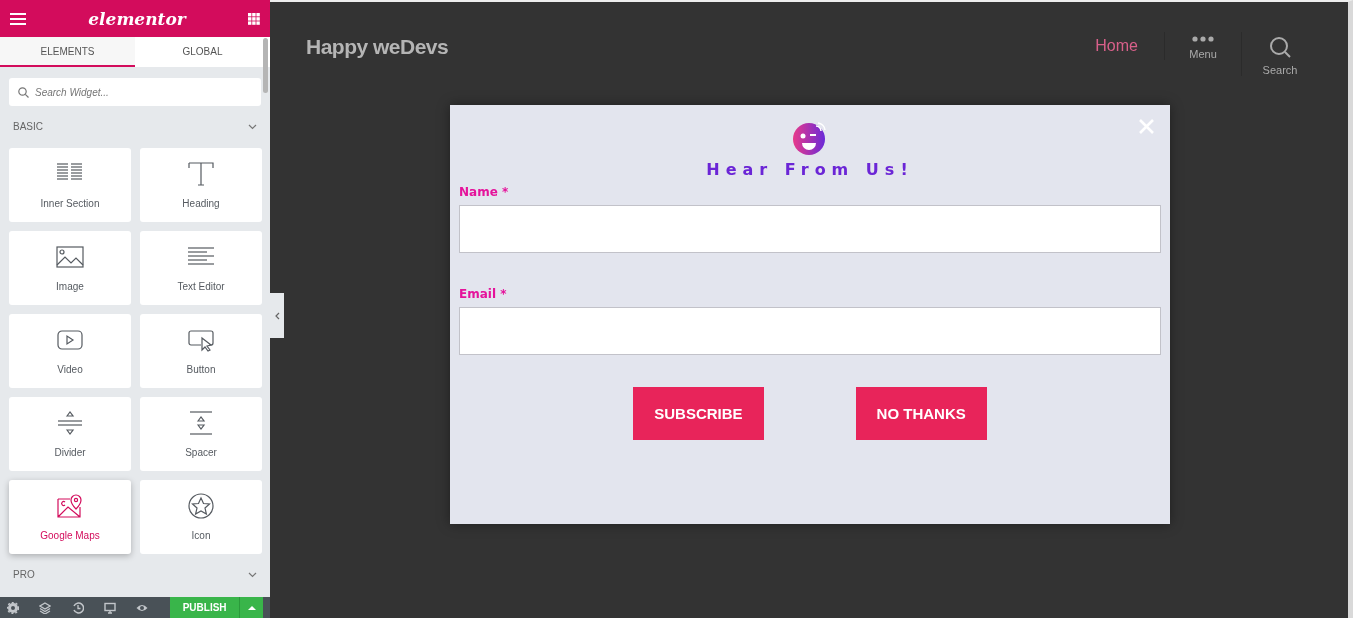 The image size is (1353, 618). What do you see at coordinates (201, 174) in the screenshot?
I see `heading-widget-icon` at bounding box center [201, 174].